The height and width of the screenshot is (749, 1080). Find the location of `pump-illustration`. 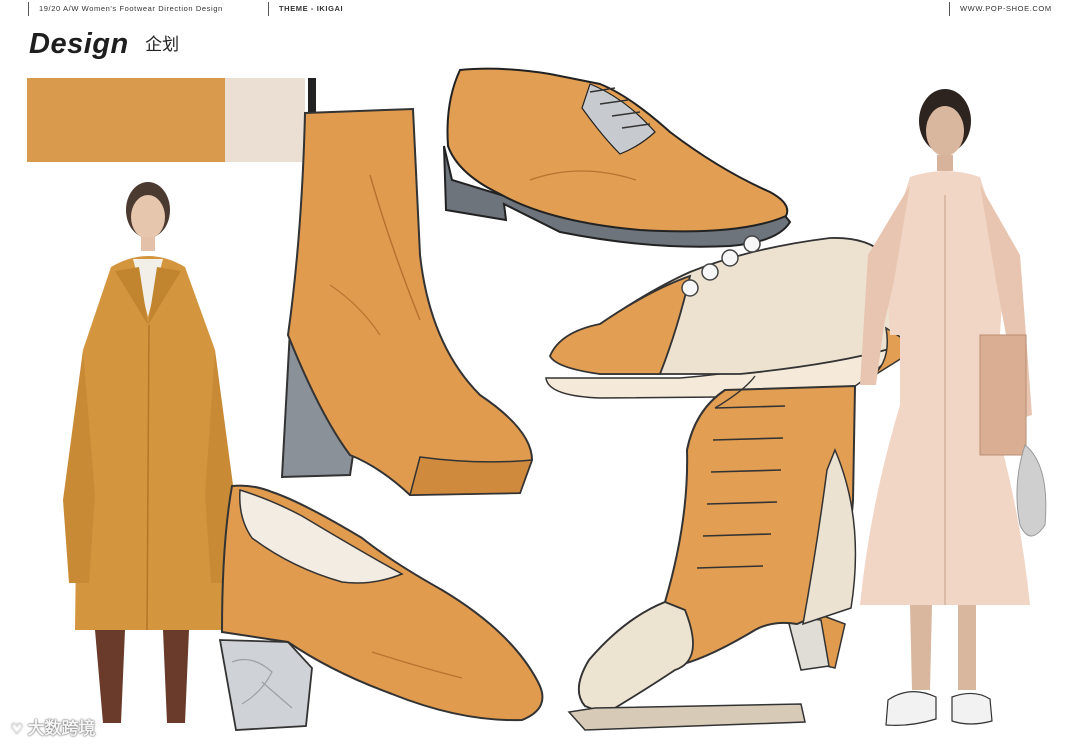

pump-illustration is located at coordinates (381, 607).